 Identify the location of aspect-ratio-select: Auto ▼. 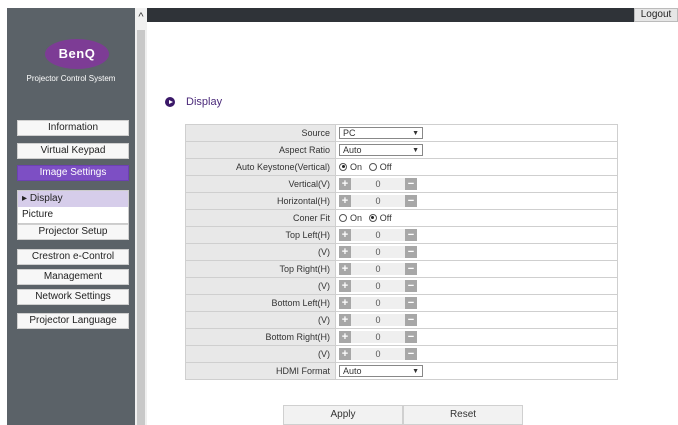
(381, 150).